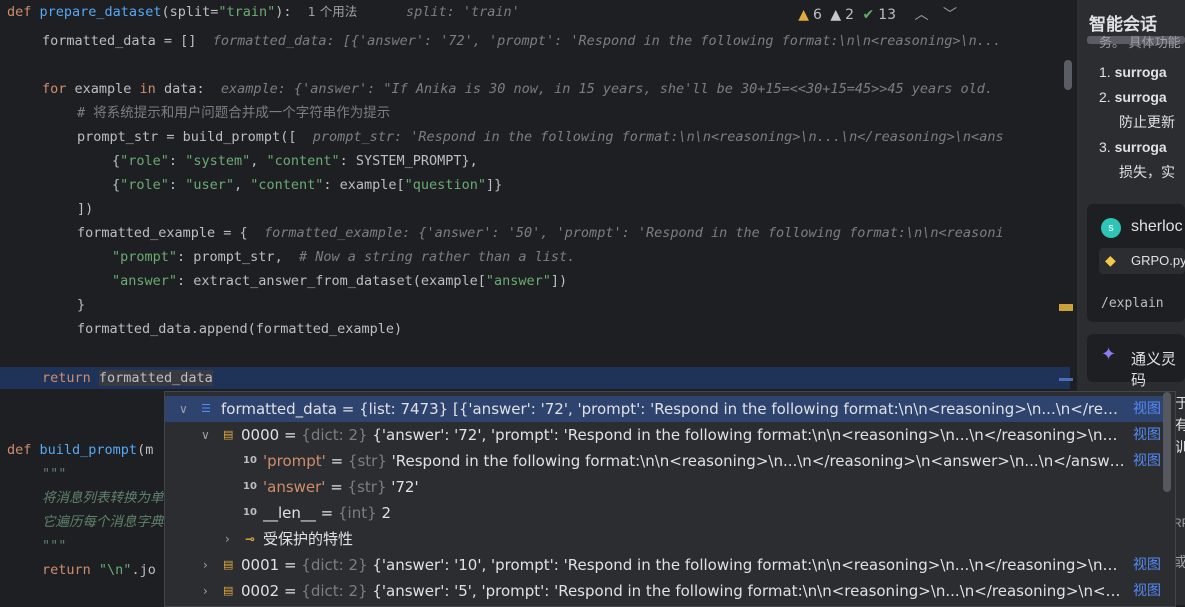 Image resolution: width=1185 pixels, height=607 pixels. What do you see at coordinates (1147, 172) in the screenshot?
I see `list-item-continued: 损失，实` at bounding box center [1147, 172].